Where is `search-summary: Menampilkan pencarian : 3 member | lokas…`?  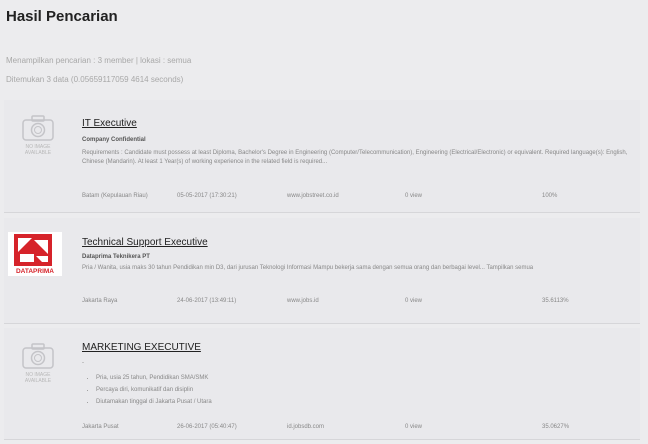
search-summary: Menampilkan pencarian : 3 member | lokas… is located at coordinates (99, 60).